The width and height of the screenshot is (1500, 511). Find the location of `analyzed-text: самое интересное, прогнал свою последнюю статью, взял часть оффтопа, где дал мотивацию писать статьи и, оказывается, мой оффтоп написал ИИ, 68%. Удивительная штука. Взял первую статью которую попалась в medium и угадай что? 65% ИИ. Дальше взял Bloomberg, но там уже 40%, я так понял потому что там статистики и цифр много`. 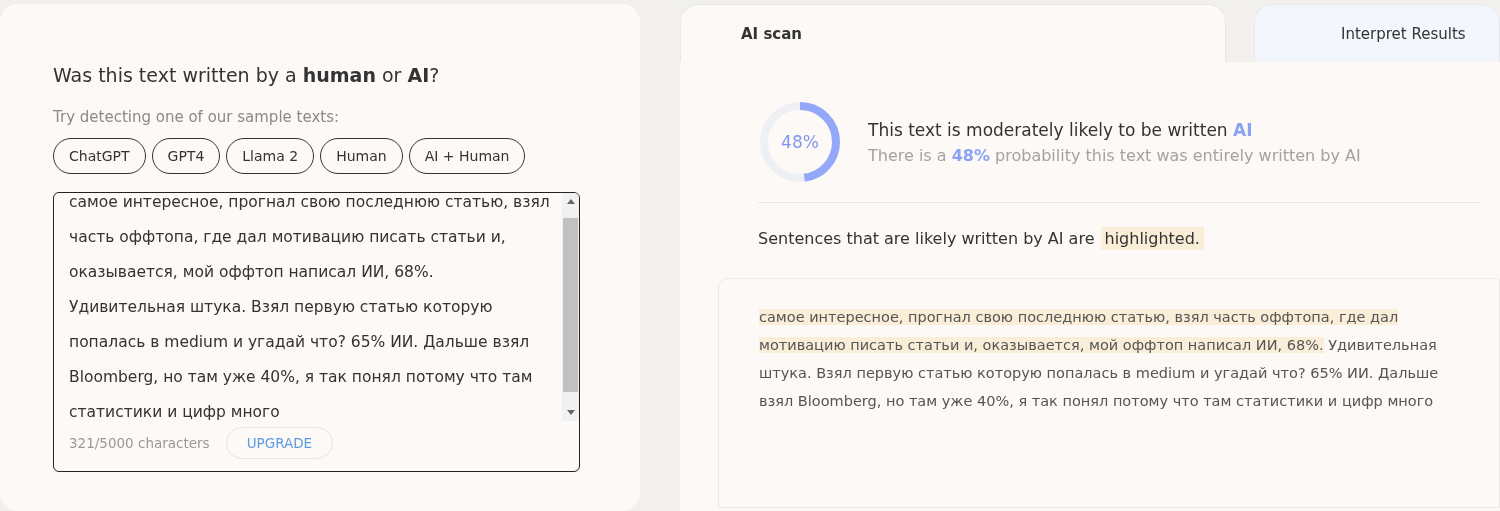

analyzed-text: самое интересное, прогнал свою последнюю статью, взял часть оффтопа, где дал мотивацию писать статьи и, оказывается, мой оффтоп написал ИИ, 68%. Удивительная штука. Взял первую статью которую попалась в medium и угадай что? 65% ИИ. Дальше взял Bloomberg, но там уже 40%, я так понял потому что там статистики и цифр много is located at coordinates (1099, 359).